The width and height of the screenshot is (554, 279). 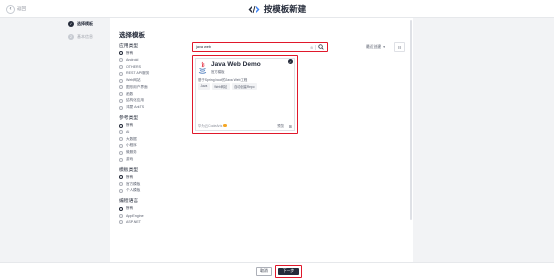 I want to click on selected-check-icon: ✓, so click(x=290, y=61).